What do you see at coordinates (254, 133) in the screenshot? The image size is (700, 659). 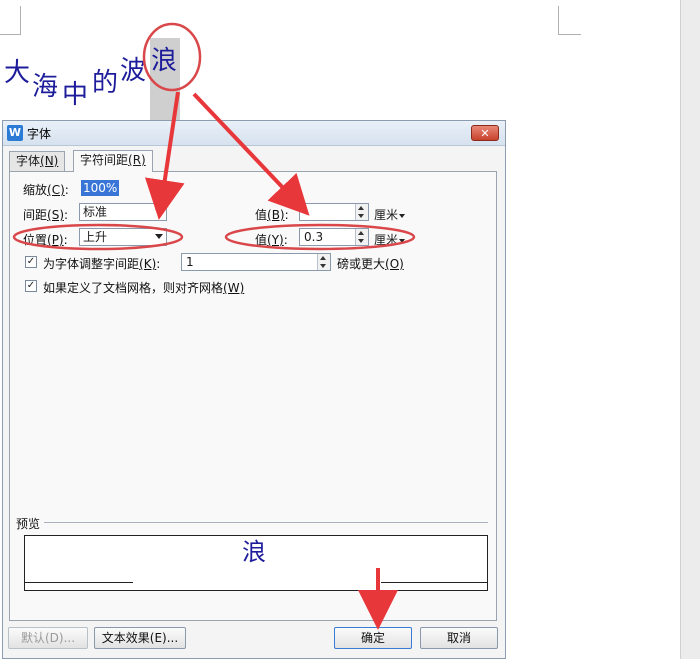 I see `dialog-titlebar: W 字体 ✕` at bounding box center [254, 133].